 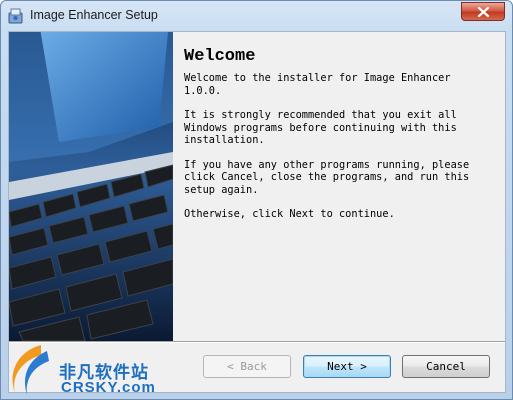 I want to click on page-heading: Welcome, so click(x=220, y=56).